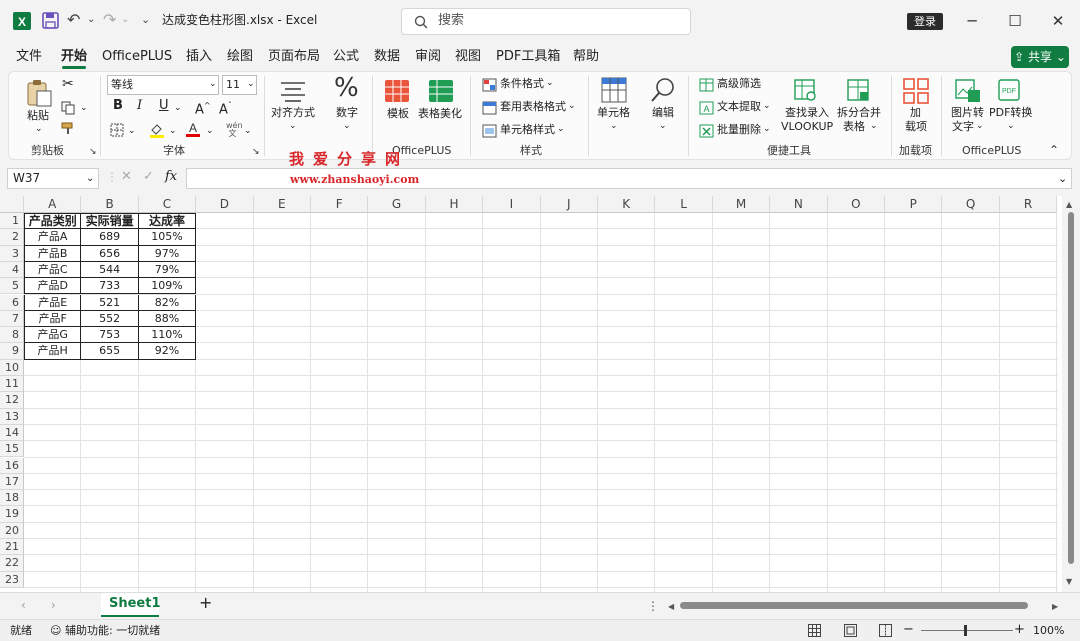  What do you see at coordinates (12, 579) in the screenshot?
I see `row-header-23: 23` at bounding box center [12, 579].